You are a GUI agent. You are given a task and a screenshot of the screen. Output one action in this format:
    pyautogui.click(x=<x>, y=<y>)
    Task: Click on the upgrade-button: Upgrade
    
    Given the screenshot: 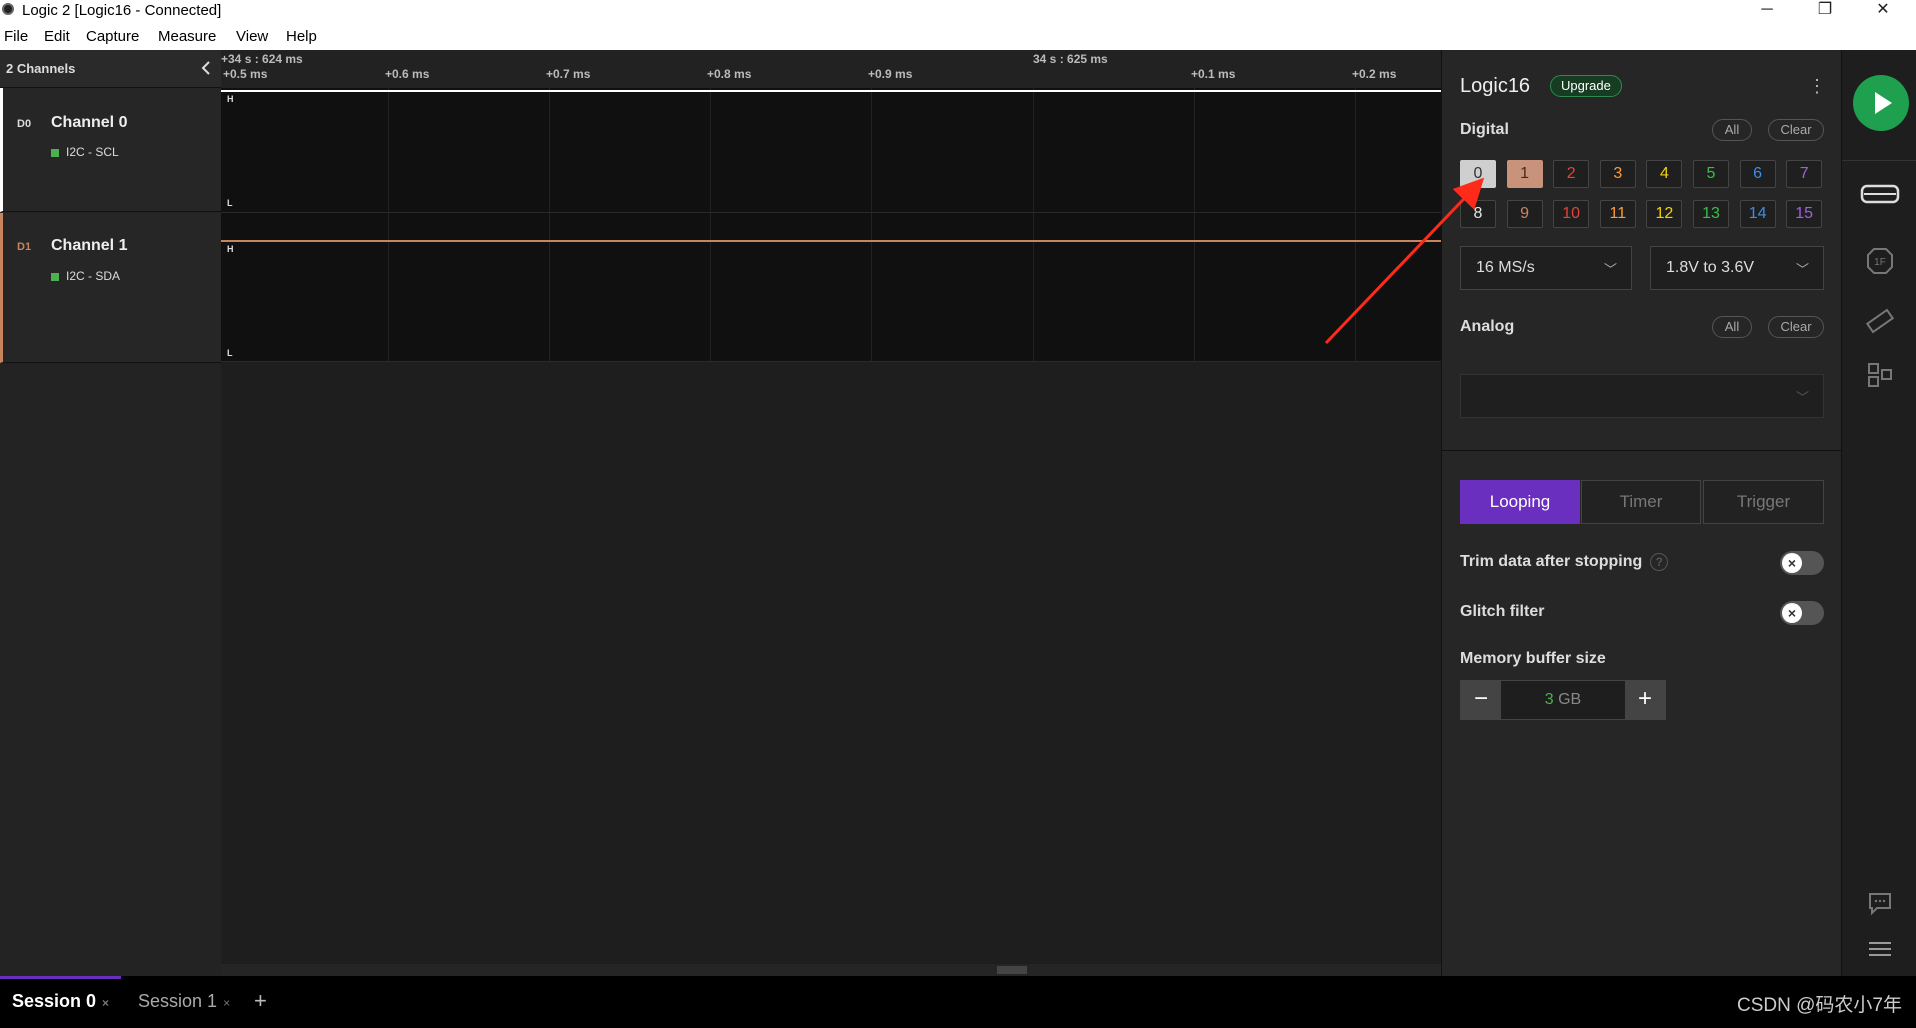 What is the action you would take?
    pyautogui.click(x=1586, y=86)
    